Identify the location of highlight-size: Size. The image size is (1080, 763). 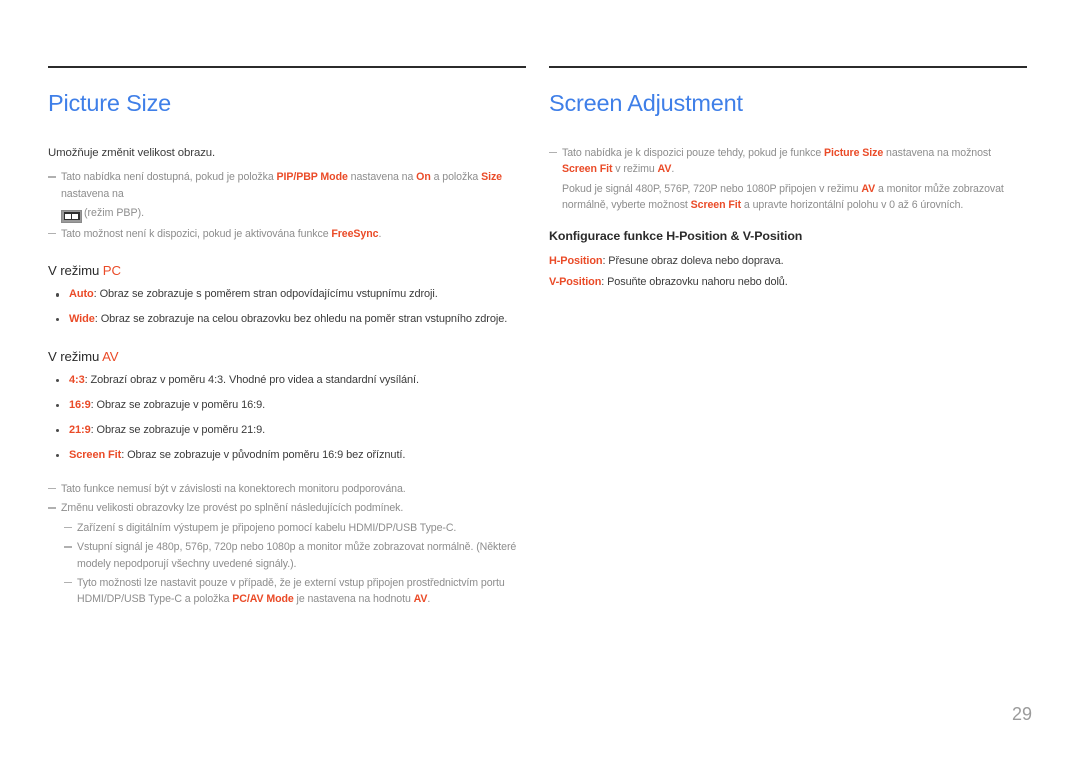
(491, 177).